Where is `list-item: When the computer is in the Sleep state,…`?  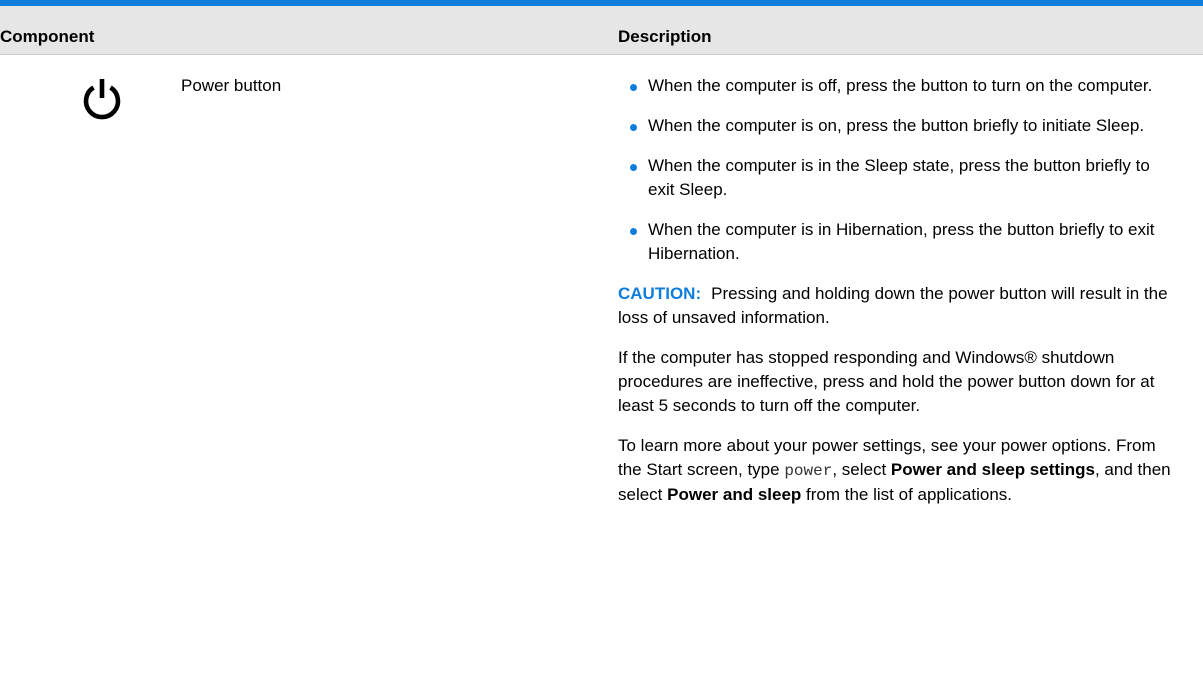 list-item: When the computer is in the Sleep state,… is located at coordinates (898, 178).